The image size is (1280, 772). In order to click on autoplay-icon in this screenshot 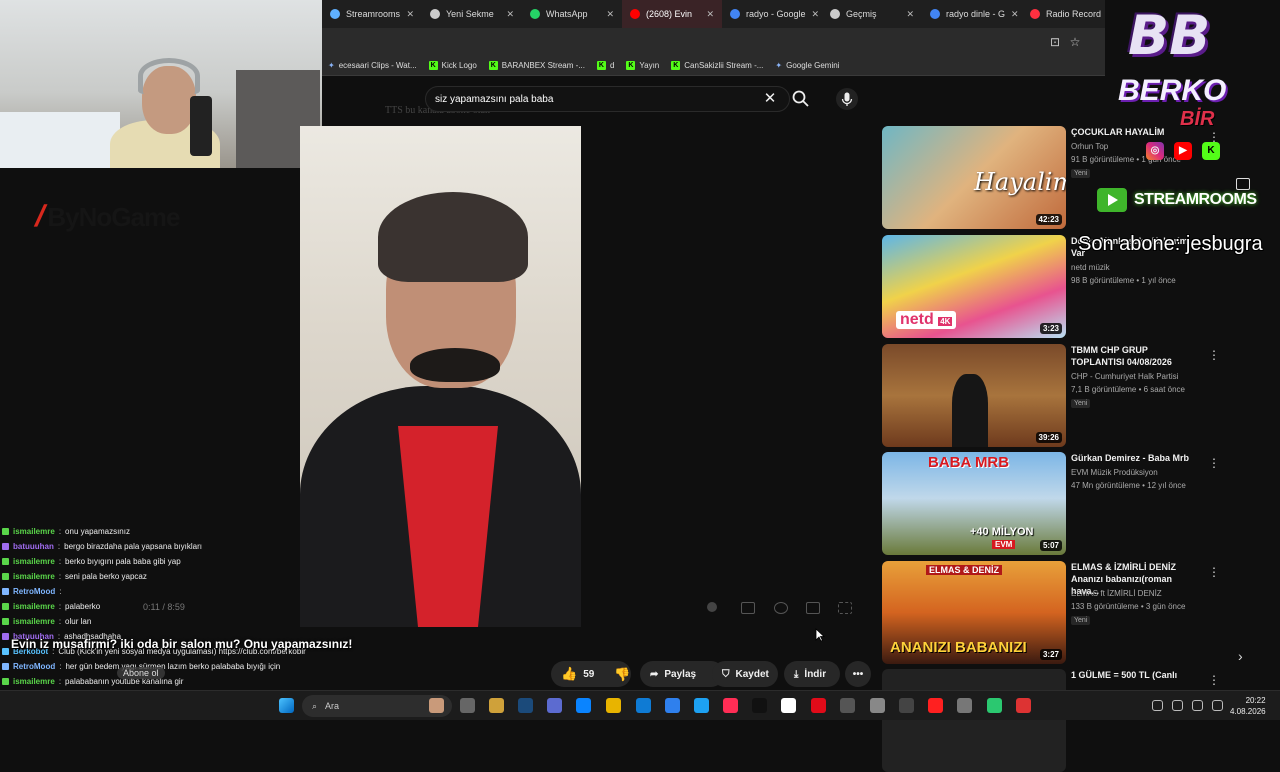, I will do `click(712, 607)`.